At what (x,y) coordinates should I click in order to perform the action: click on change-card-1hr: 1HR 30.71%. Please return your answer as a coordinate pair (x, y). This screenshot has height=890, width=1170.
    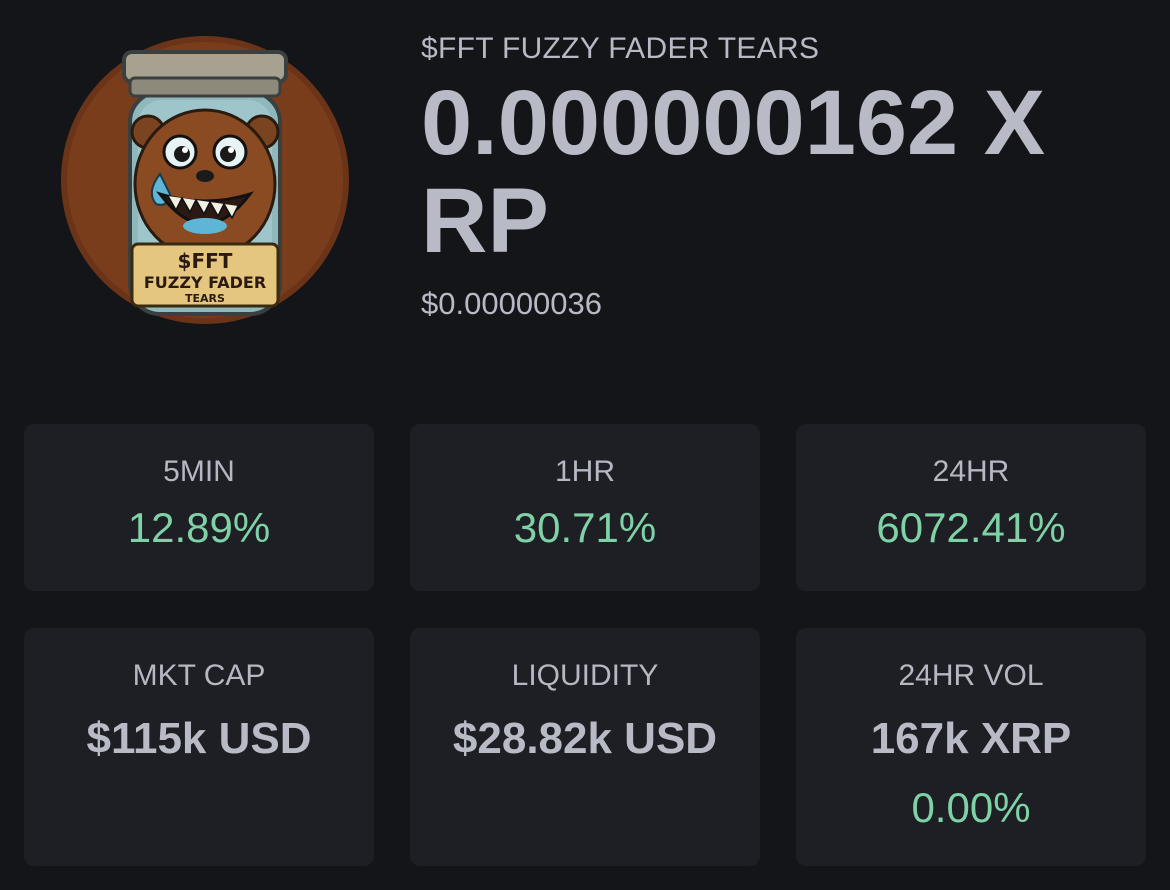
    Looking at the image, I should click on (585, 507).